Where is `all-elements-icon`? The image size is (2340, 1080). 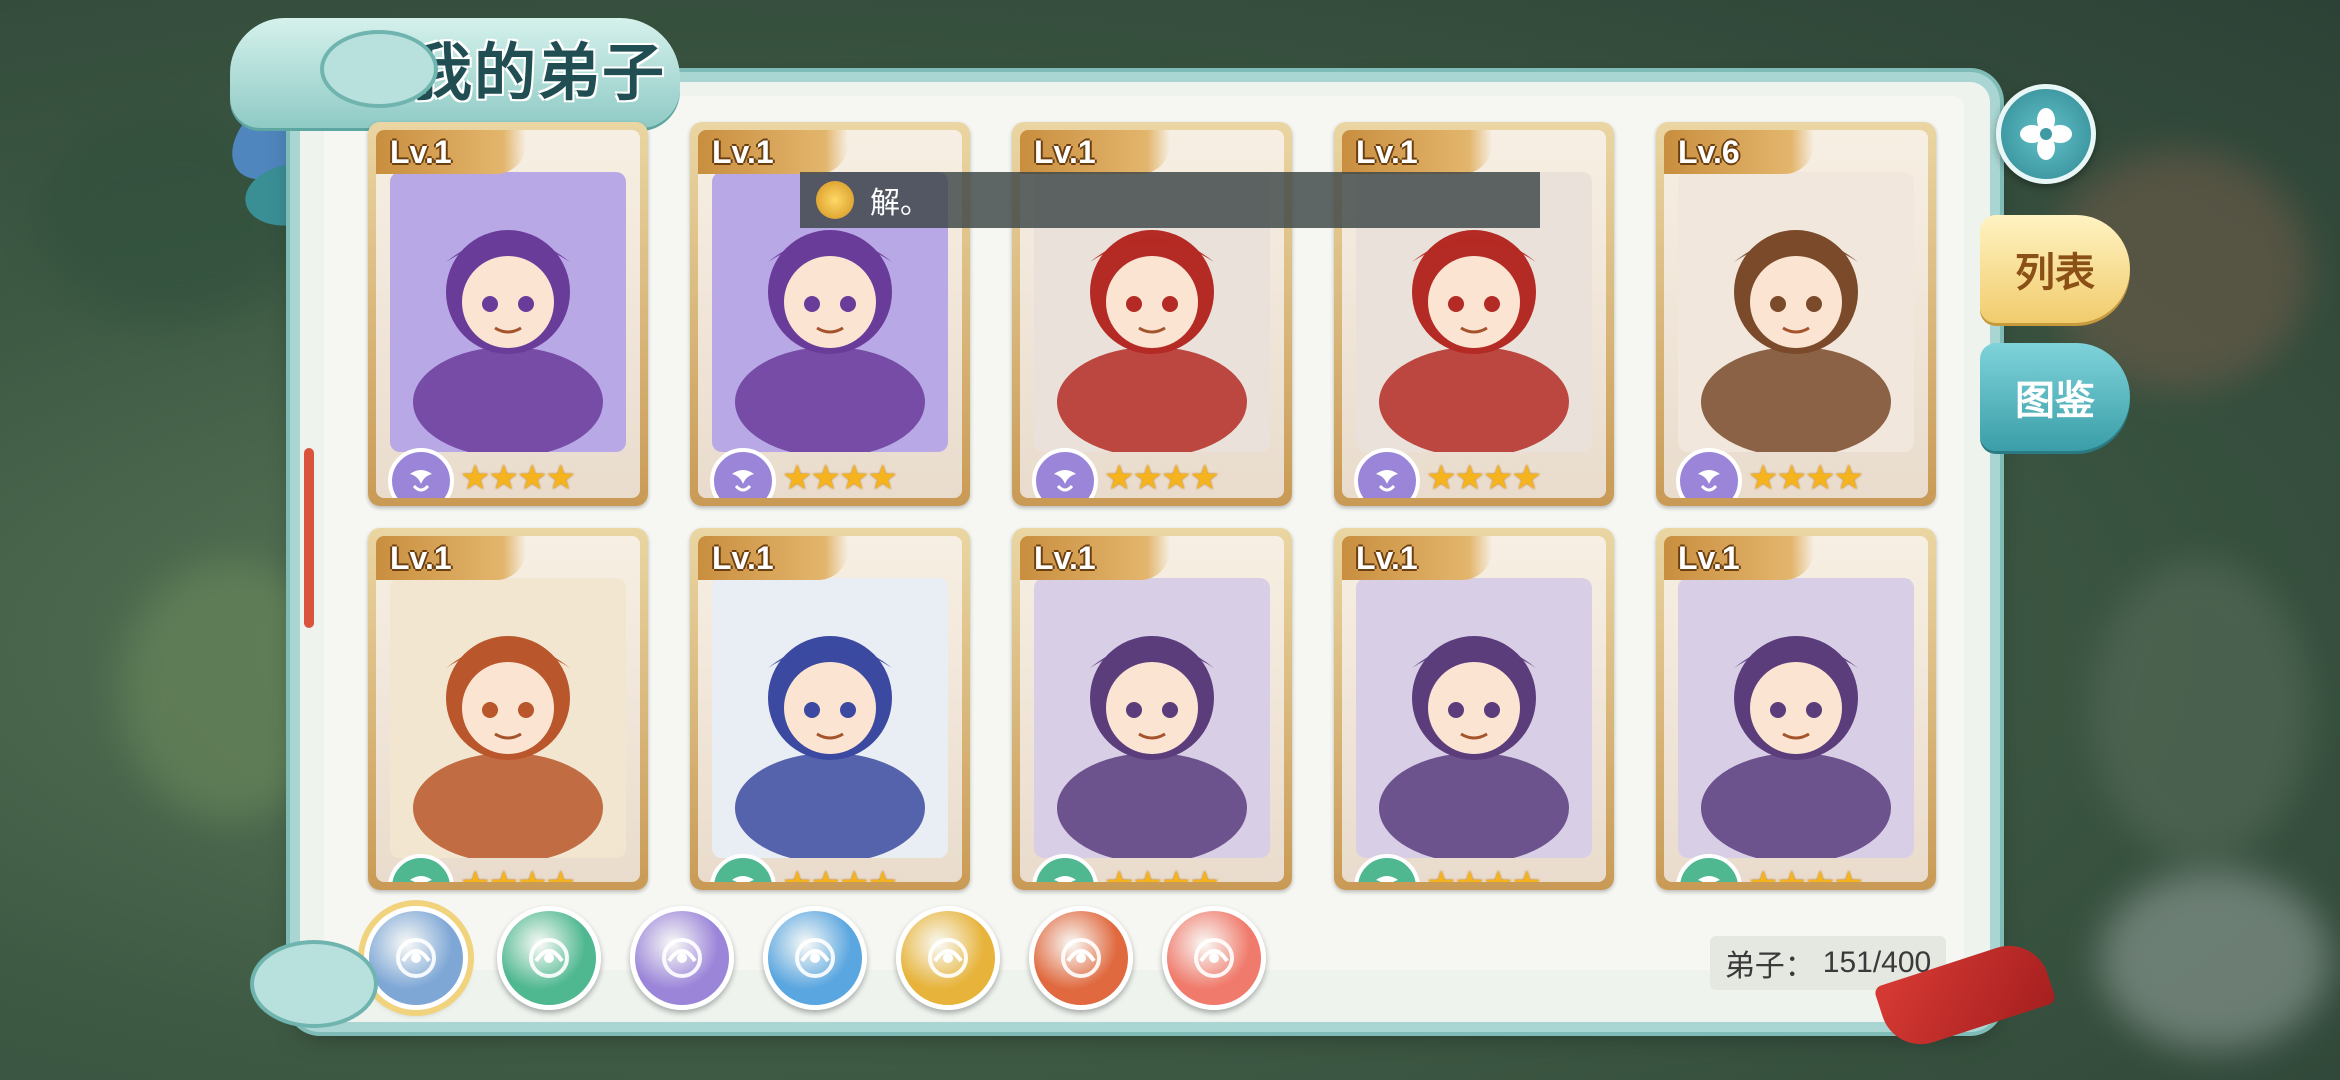
all-elements-icon is located at coordinates (416, 958).